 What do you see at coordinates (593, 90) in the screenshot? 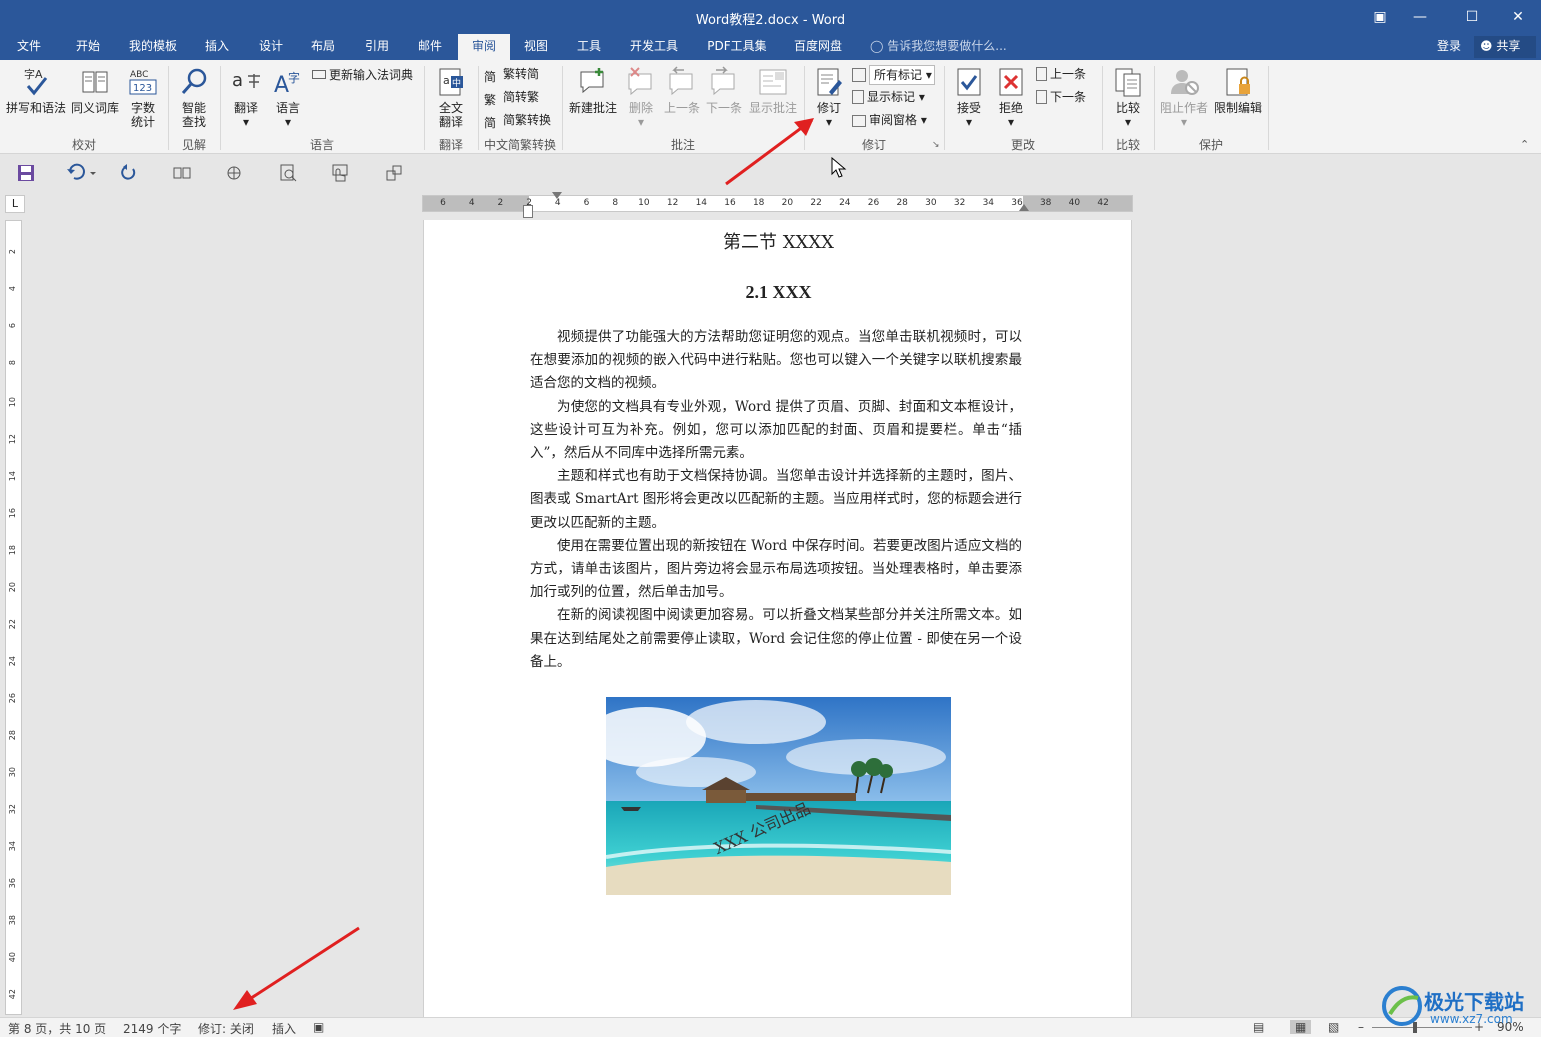
I see `new-comment-button: 新建批注` at bounding box center [593, 90].